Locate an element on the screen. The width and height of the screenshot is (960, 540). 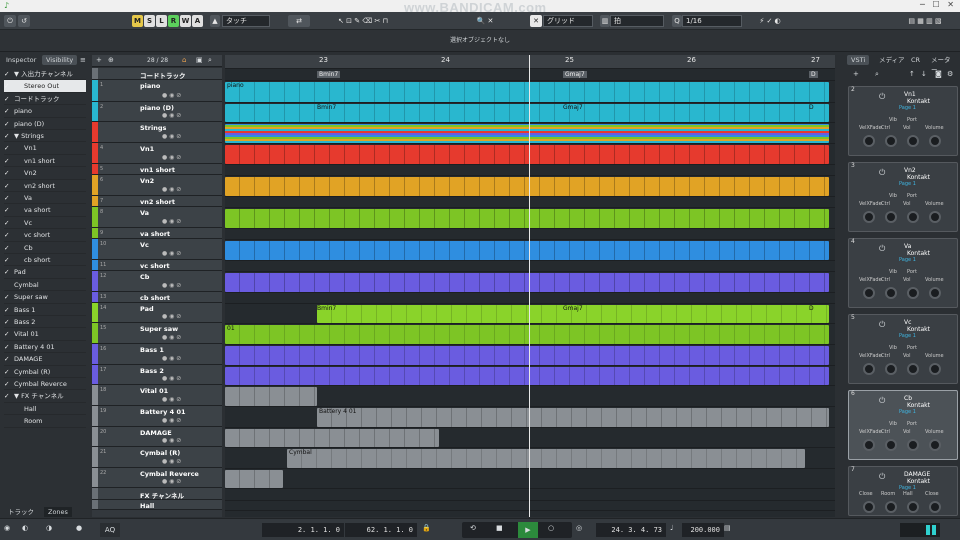
aq-button: AQ is located at coordinates (110, 530).